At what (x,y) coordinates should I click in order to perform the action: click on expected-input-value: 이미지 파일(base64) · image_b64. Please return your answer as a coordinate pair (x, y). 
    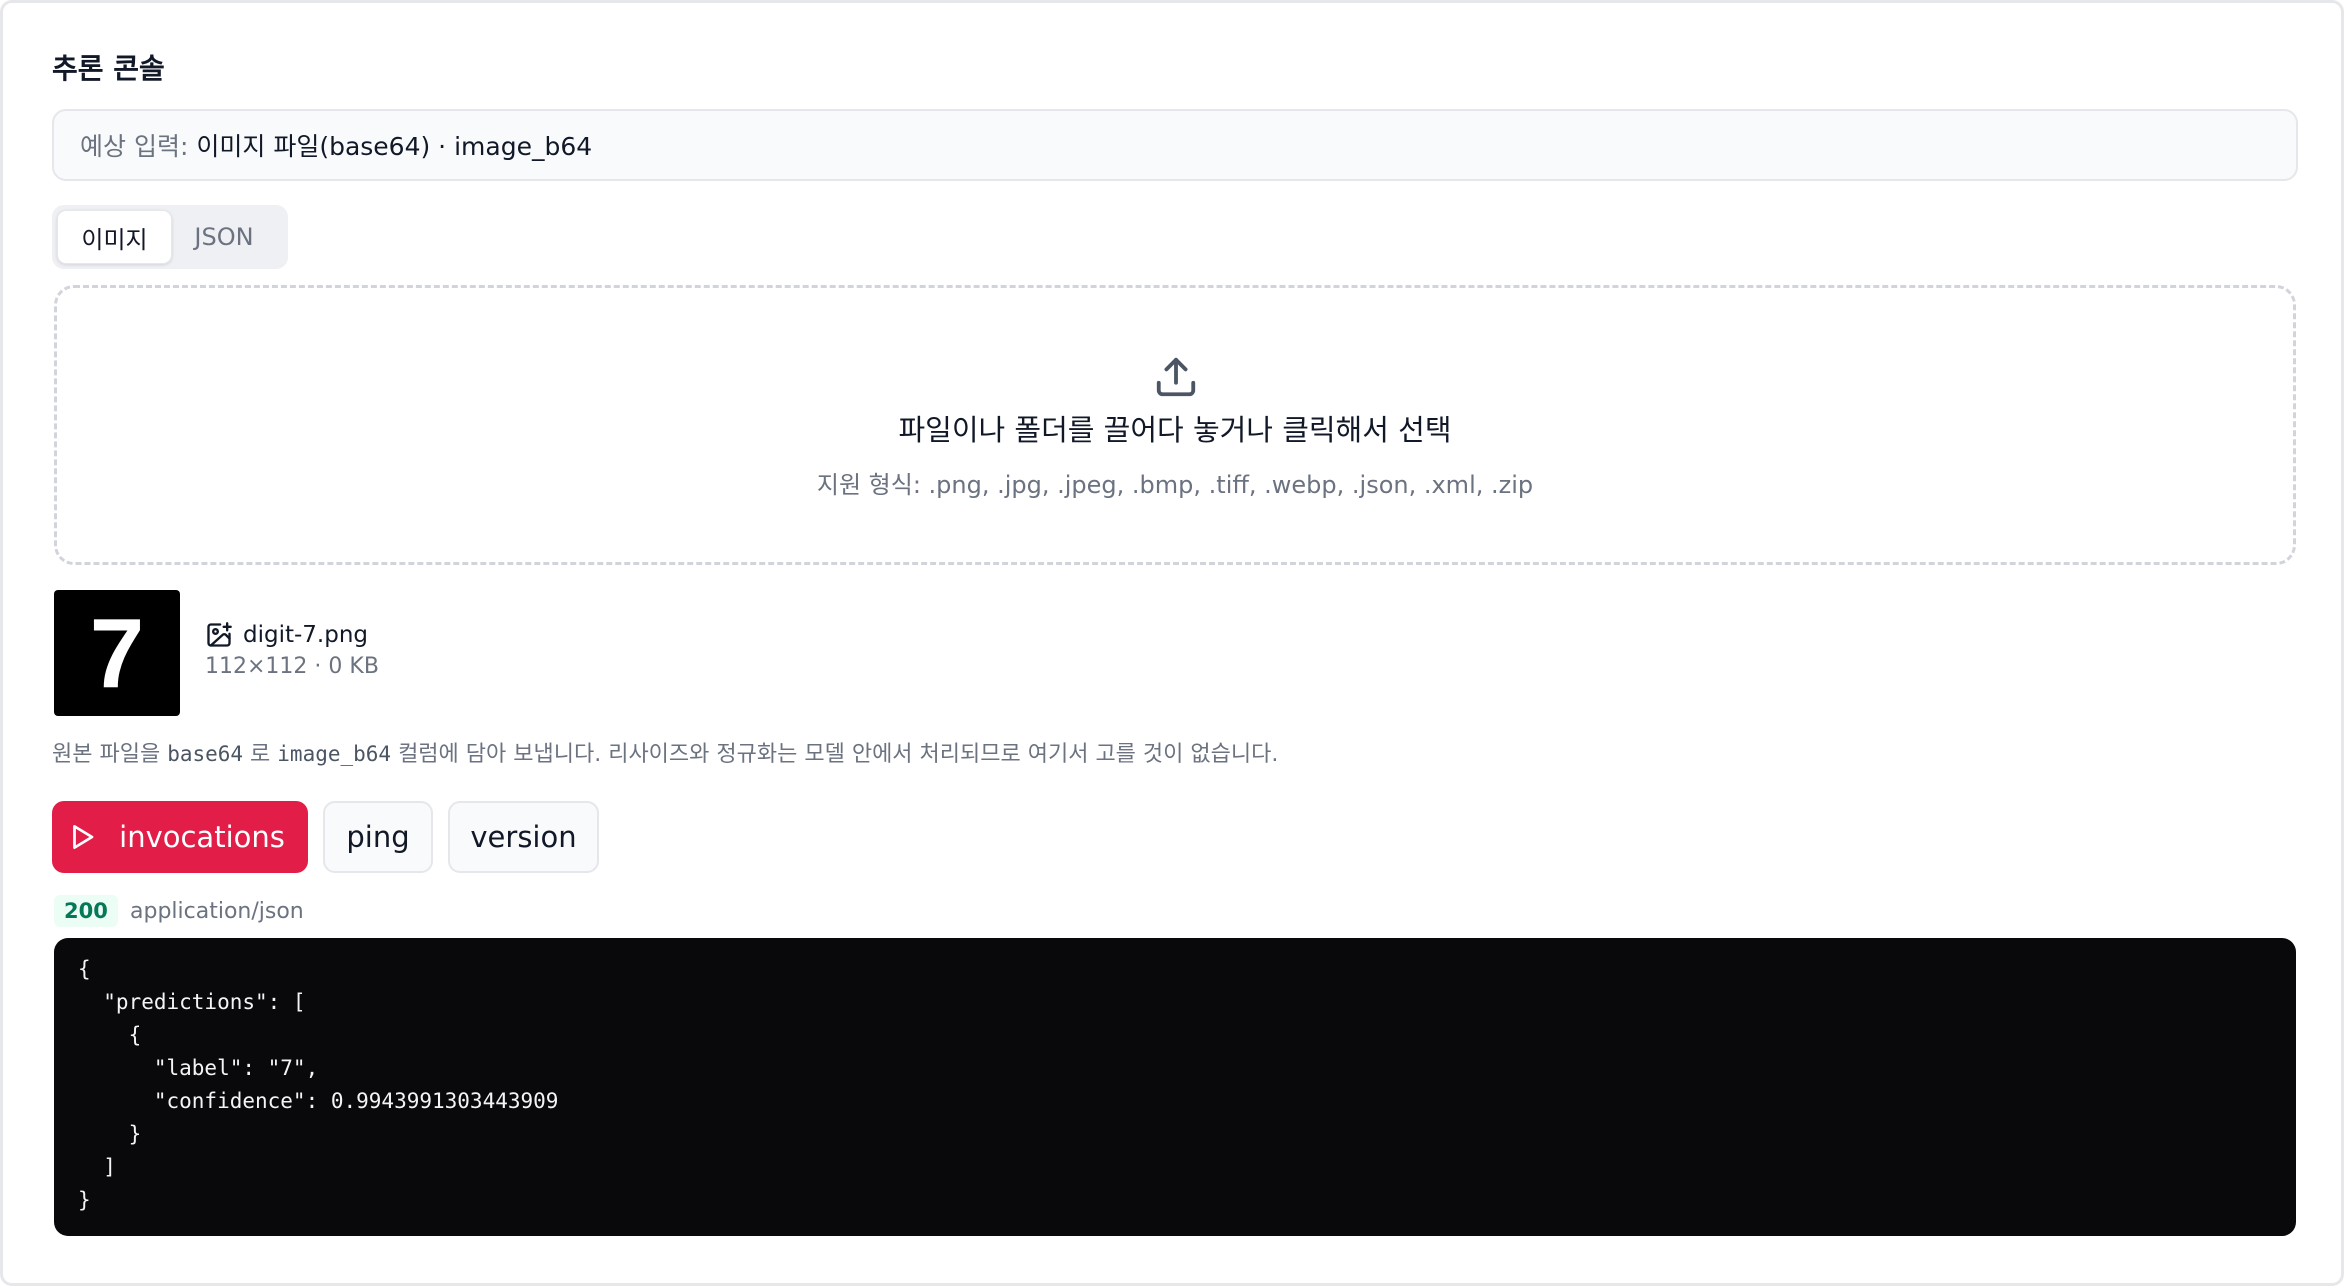
    Looking at the image, I should click on (394, 146).